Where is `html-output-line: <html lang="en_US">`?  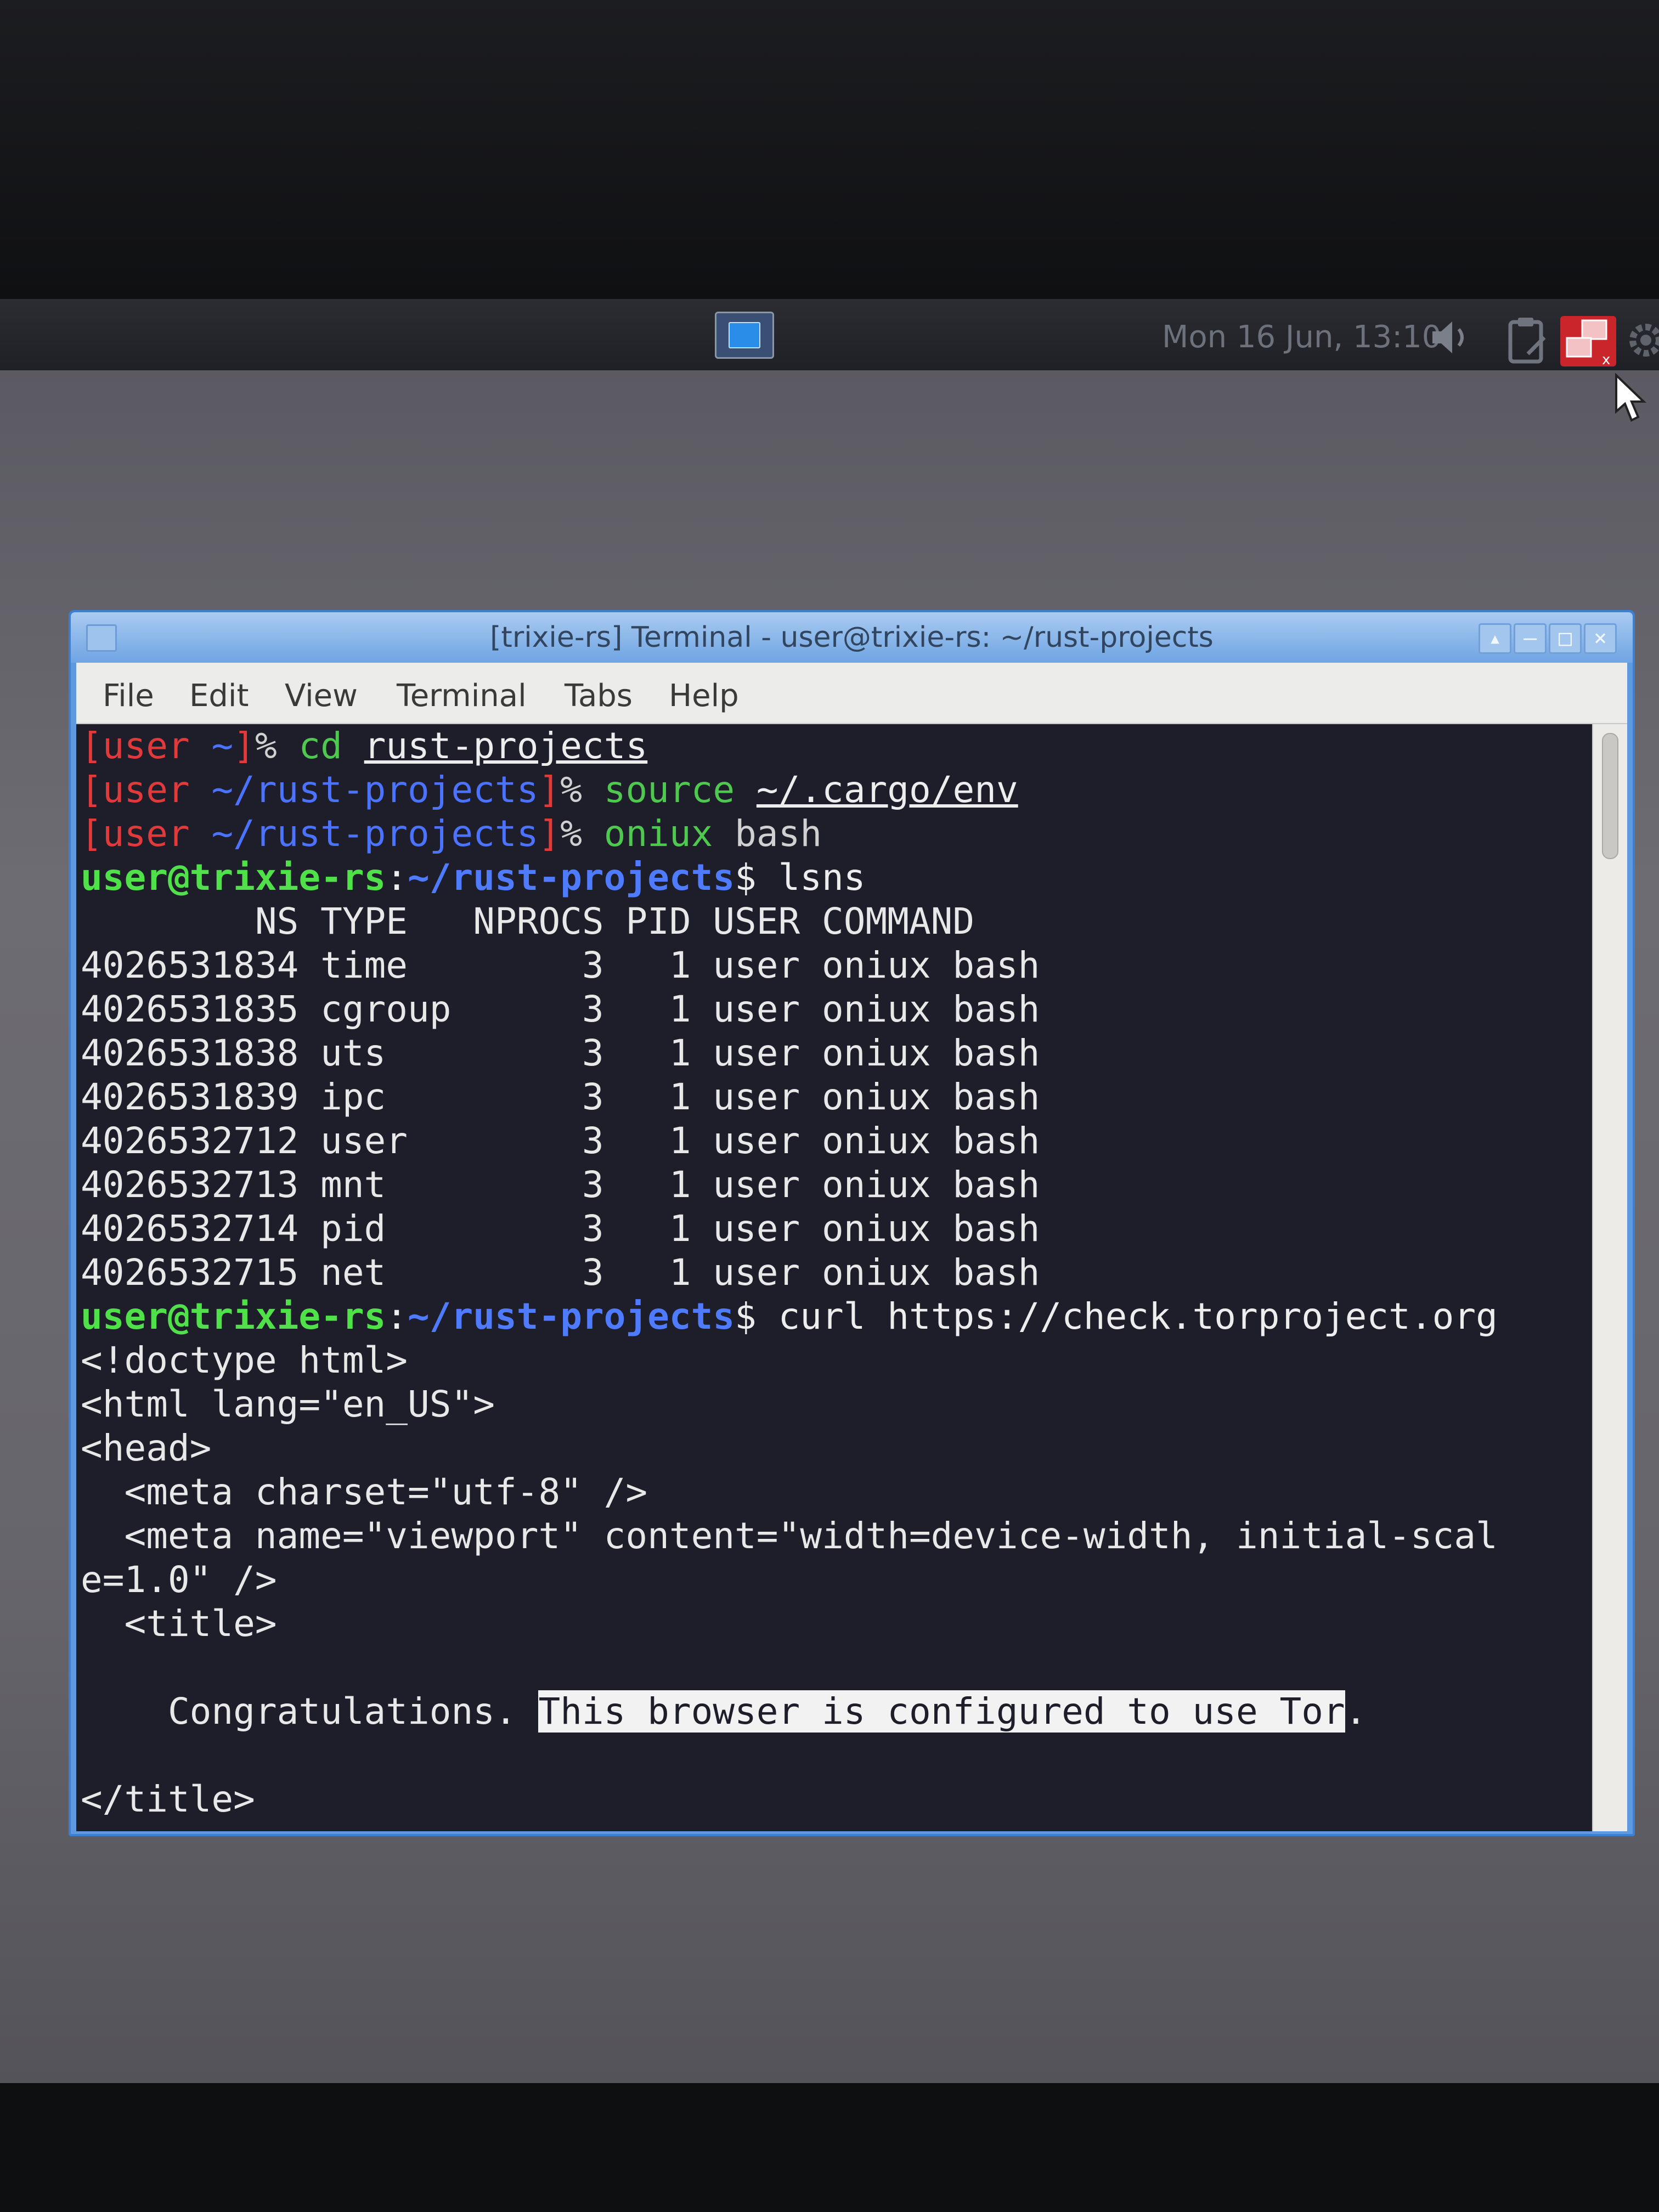 html-output-line: <html lang="en_US"> is located at coordinates (288, 1404).